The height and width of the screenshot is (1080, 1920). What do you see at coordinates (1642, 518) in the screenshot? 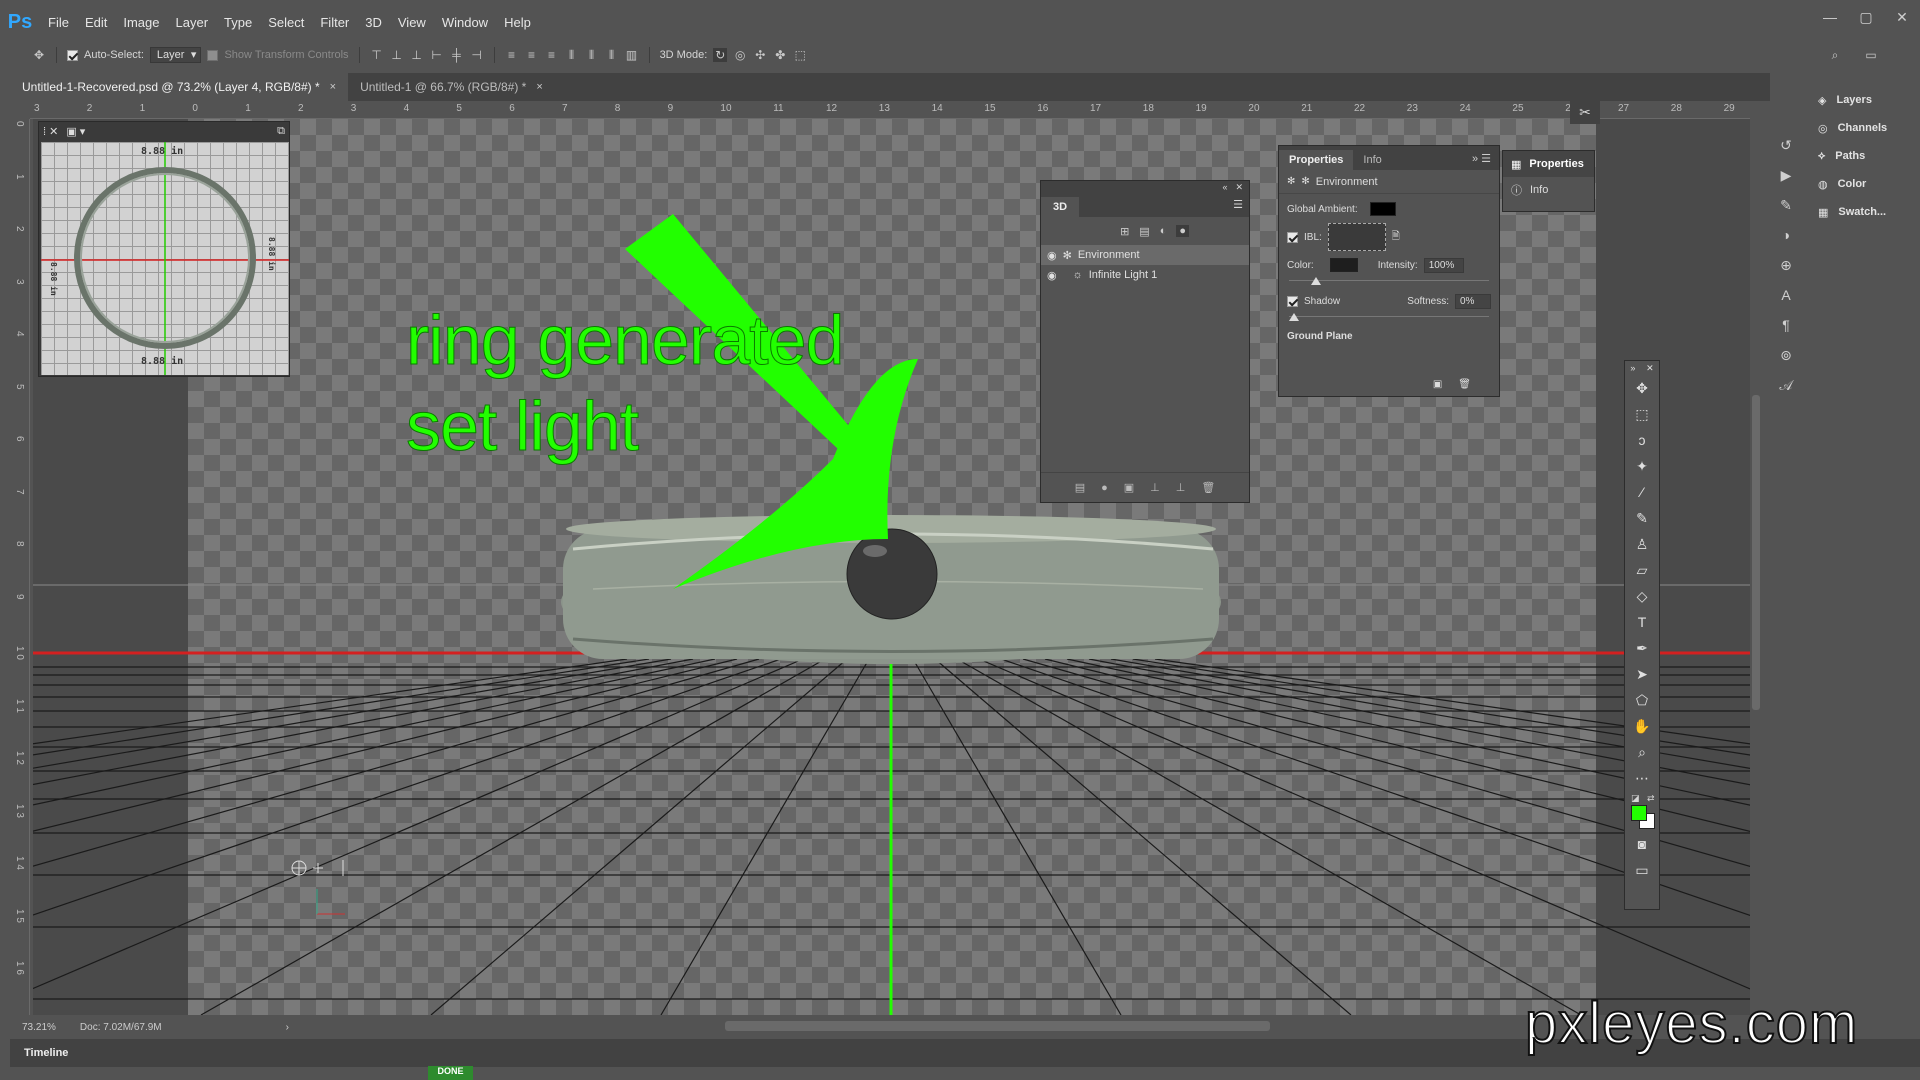
I see `brush-tool-icon: ✎` at bounding box center [1642, 518].